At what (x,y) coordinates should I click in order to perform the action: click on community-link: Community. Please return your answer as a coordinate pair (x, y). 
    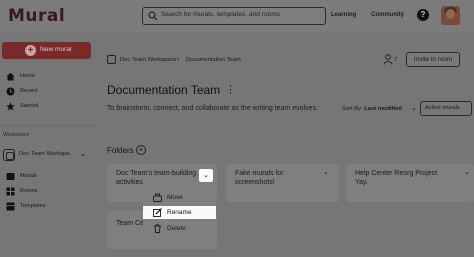
    Looking at the image, I should click on (387, 15).